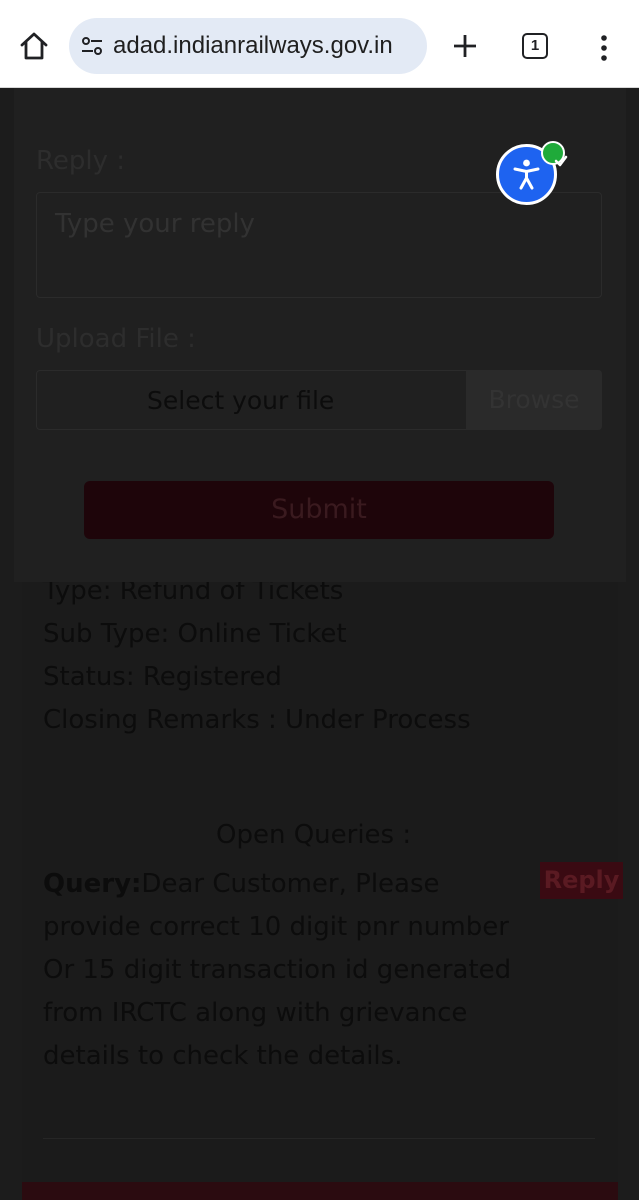  What do you see at coordinates (195, 634) in the screenshot?
I see `grievance-sub-type: Sub Type: Online Ticket` at bounding box center [195, 634].